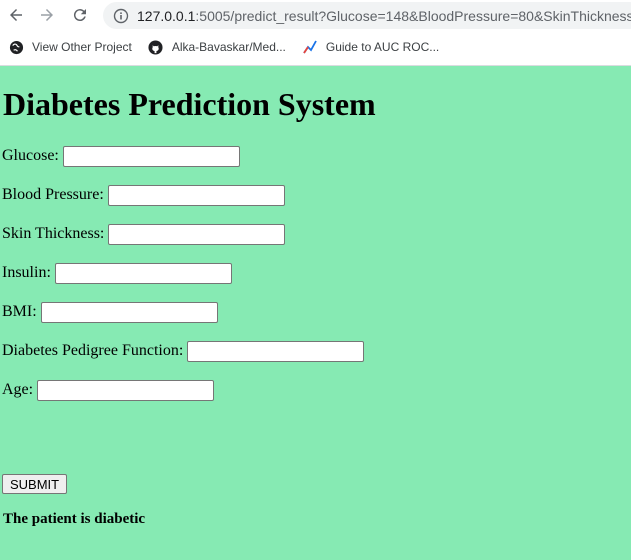 The width and height of the screenshot is (631, 560). I want to click on skin-thickness-label: Skin Thickness:, so click(53, 233).